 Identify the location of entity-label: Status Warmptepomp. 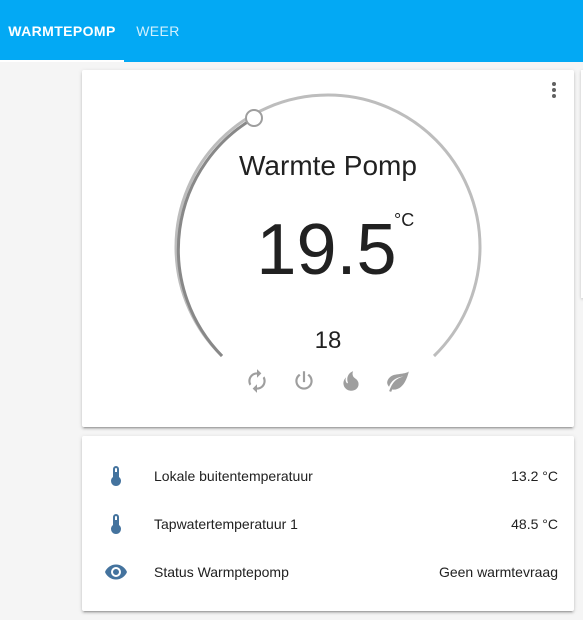
(221, 572).